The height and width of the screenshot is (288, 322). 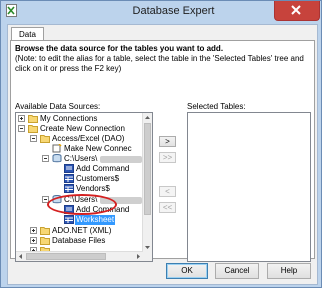 I want to click on tree-node-label: Create New Connection, so click(x=82, y=128).